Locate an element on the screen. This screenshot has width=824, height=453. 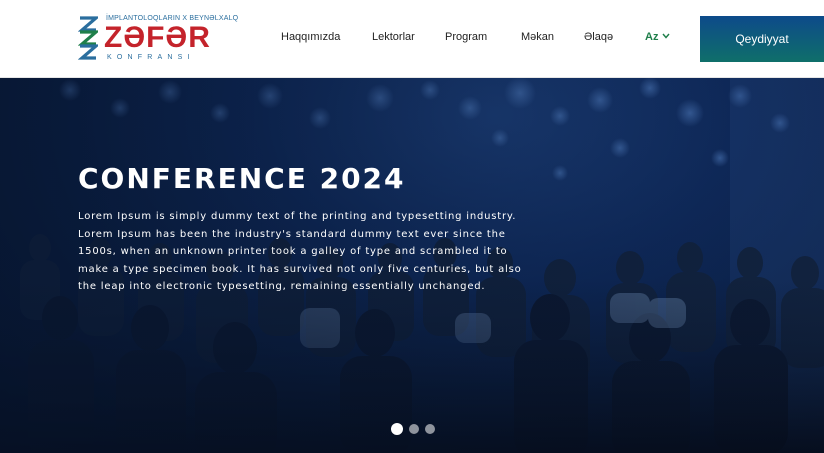
nav-item-venue: Məkan is located at coordinates (537, 39).